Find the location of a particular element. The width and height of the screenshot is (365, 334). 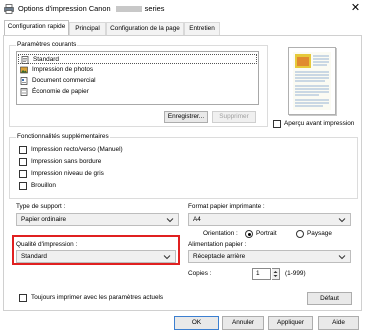

landscape-radio is located at coordinates (300, 234).